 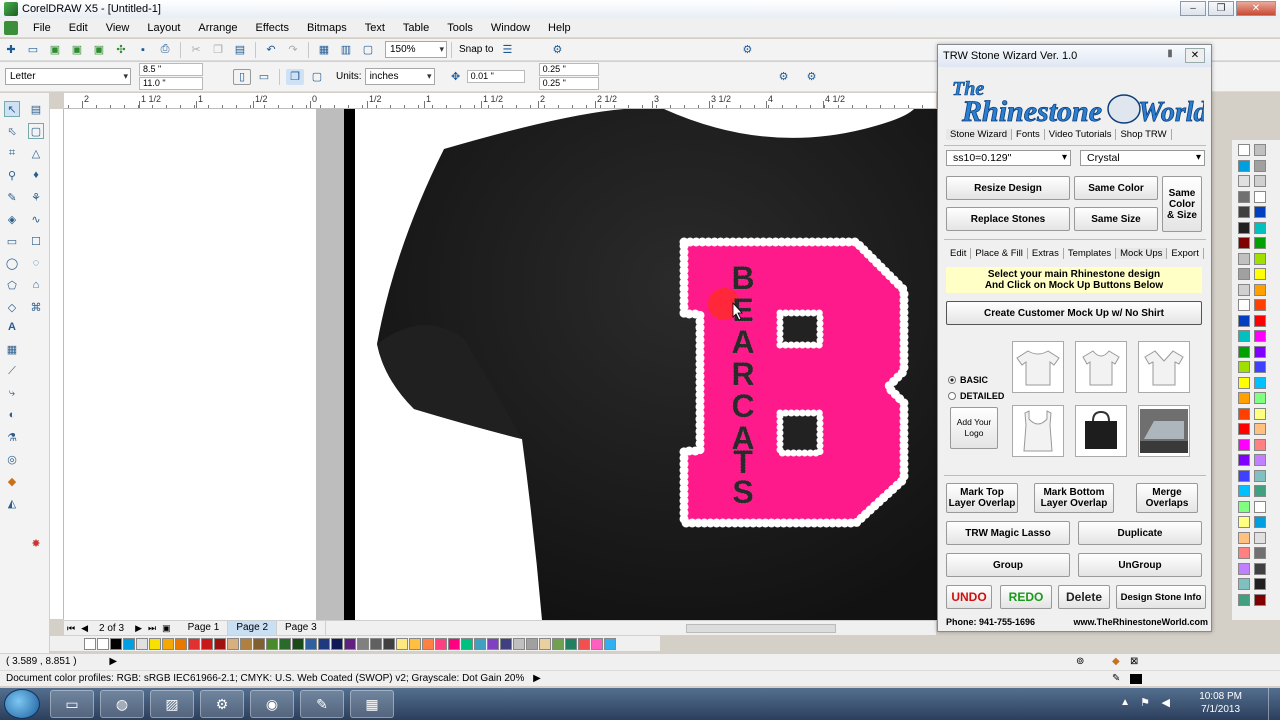 What do you see at coordinates (11, 50) in the screenshot?
I see `new-document-icon: ✚` at bounding box center [11, 50].